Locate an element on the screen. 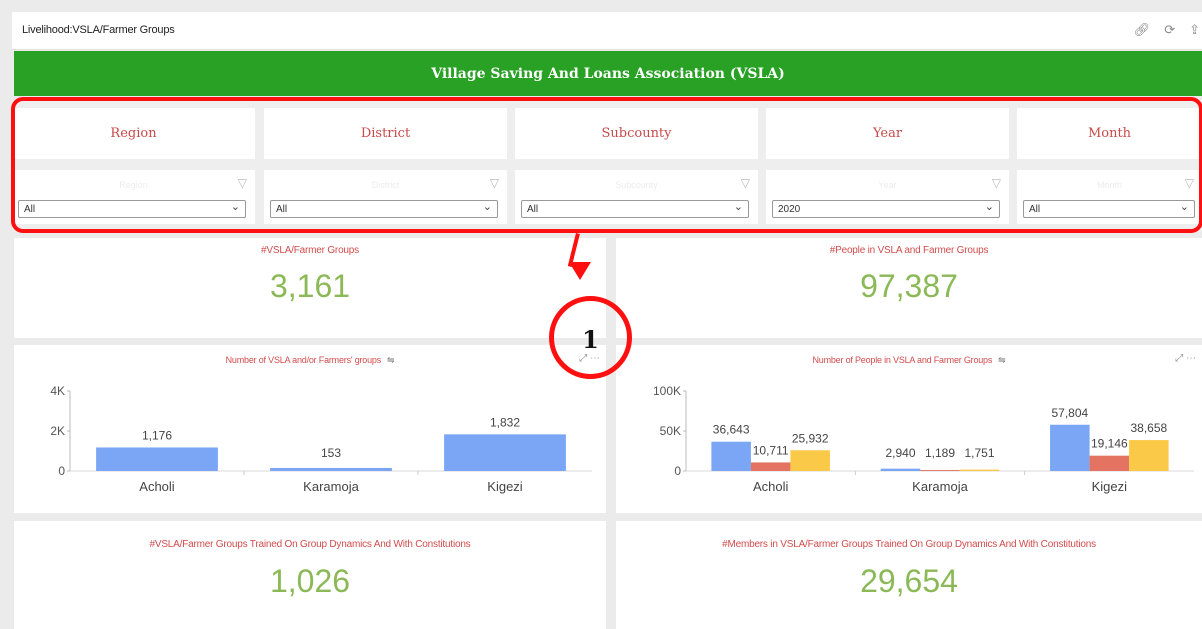 This screenshot has width=1202, height=629. data-label: 25,932 is located at coordinates (810, 438).